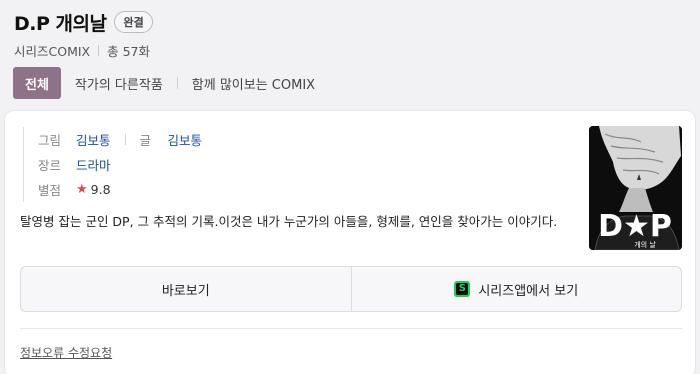 This screenshot has height=374, width=700. I want to click on read-now-label: 바로보기, so click(185, 291).